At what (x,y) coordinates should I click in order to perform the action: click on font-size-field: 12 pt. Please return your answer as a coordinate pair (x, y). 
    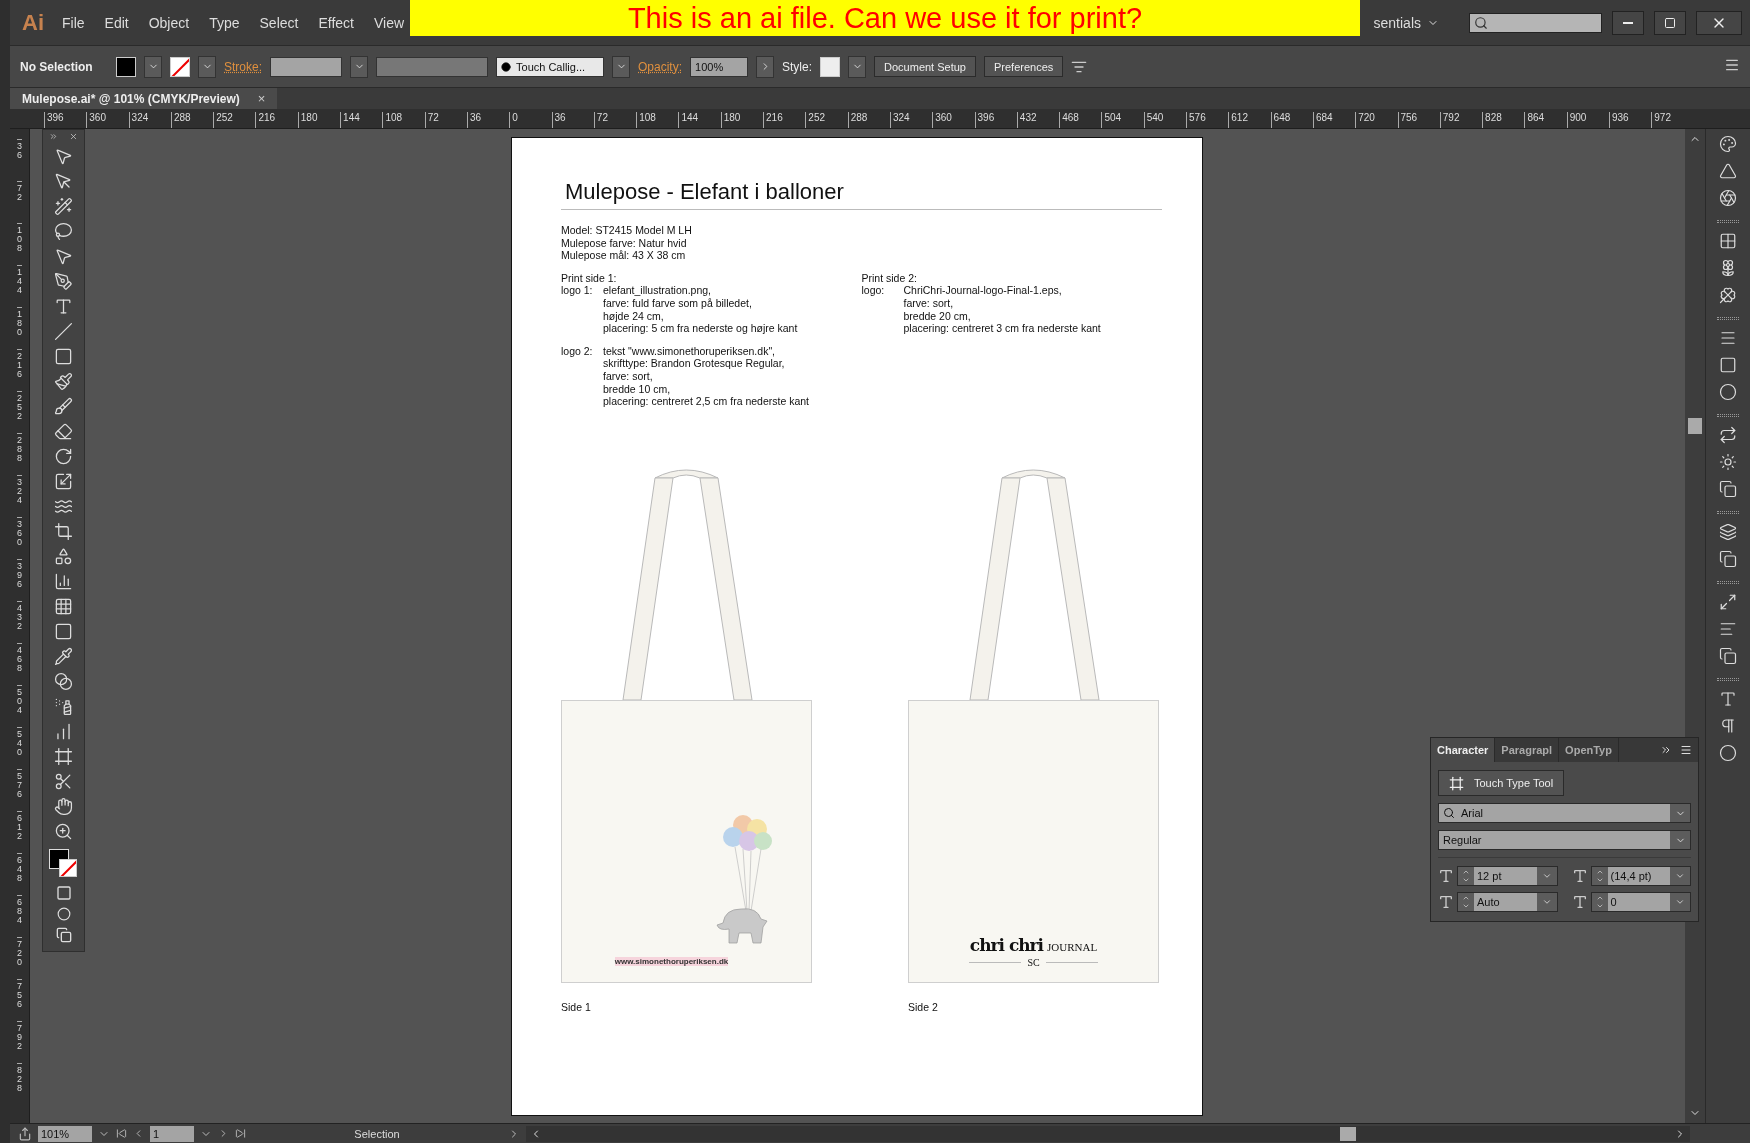
    Looking at the image, I should click on (1507, 876).